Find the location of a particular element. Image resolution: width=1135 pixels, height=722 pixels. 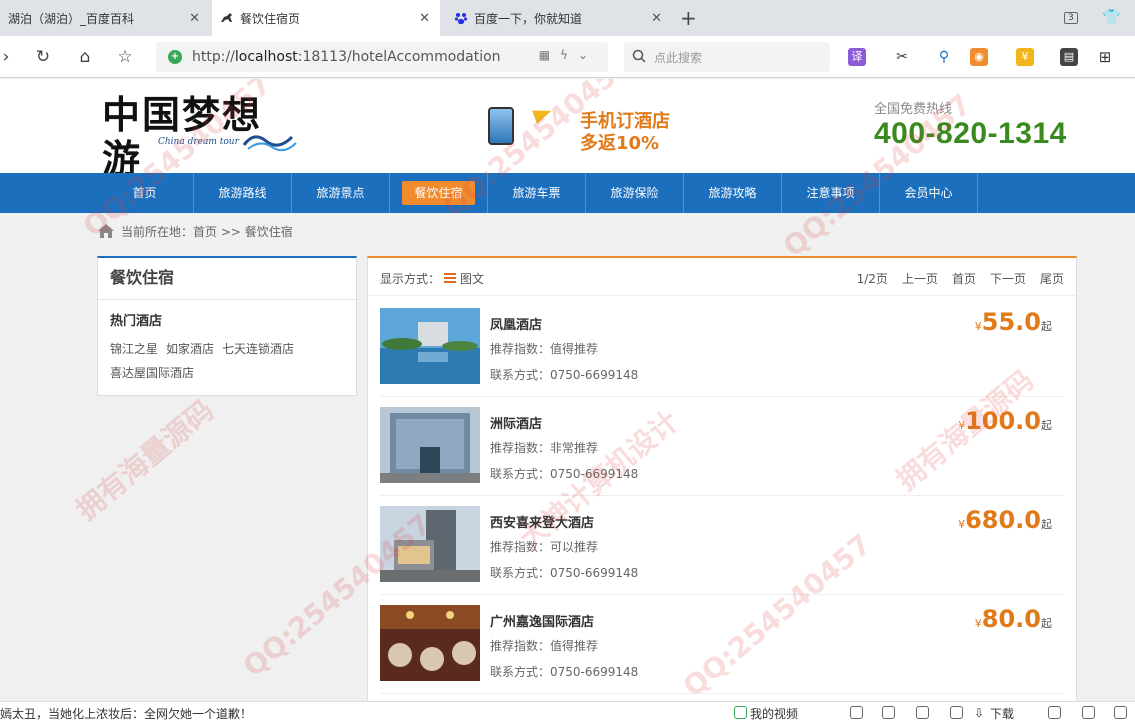

settings-icon is located at coordinates (1054, 712).